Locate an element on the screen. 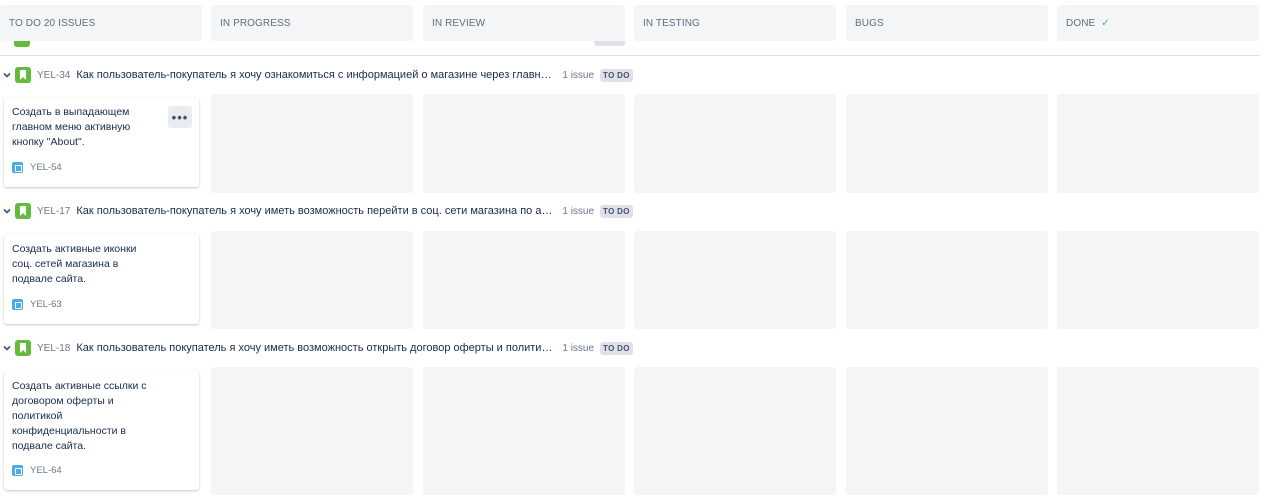  column-title: BUGS is located at coordinates (869, 23).